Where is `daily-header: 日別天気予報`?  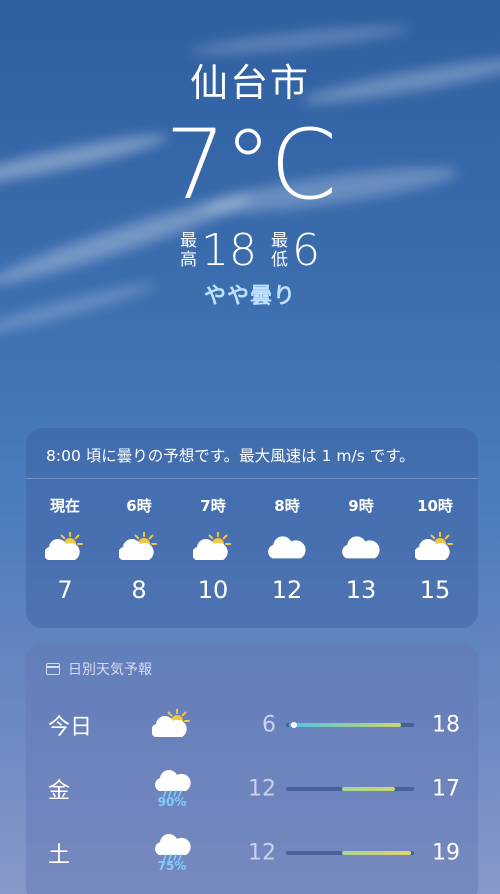
daily-header: 日別天気予報 is located at coordinates (252, 666).